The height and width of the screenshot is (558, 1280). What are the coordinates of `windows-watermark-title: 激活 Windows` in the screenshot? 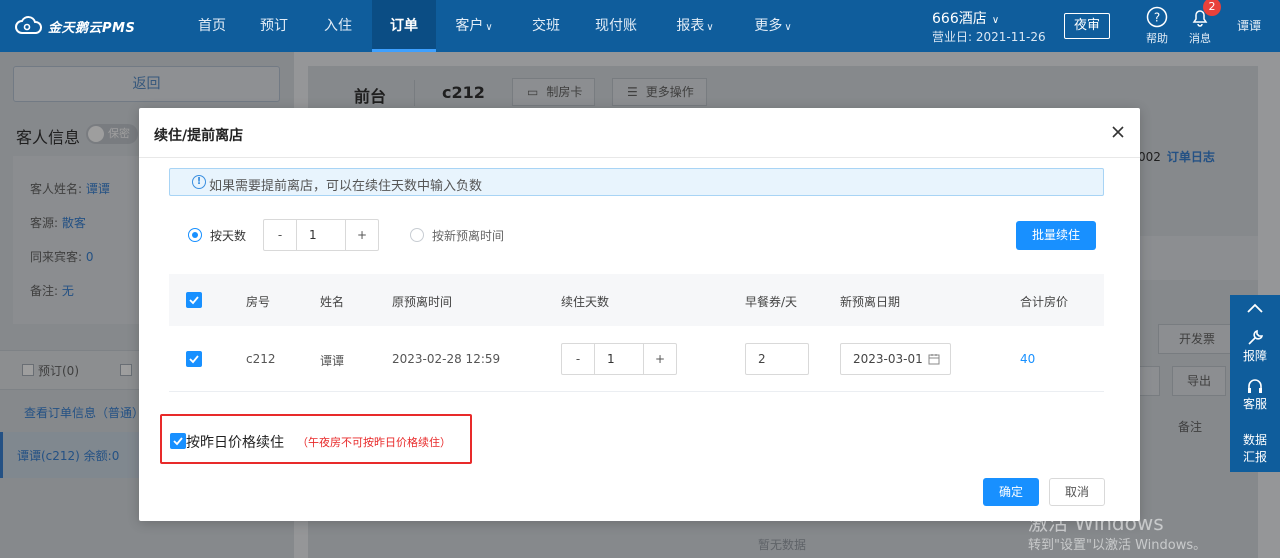 It's located at (1096, 523).